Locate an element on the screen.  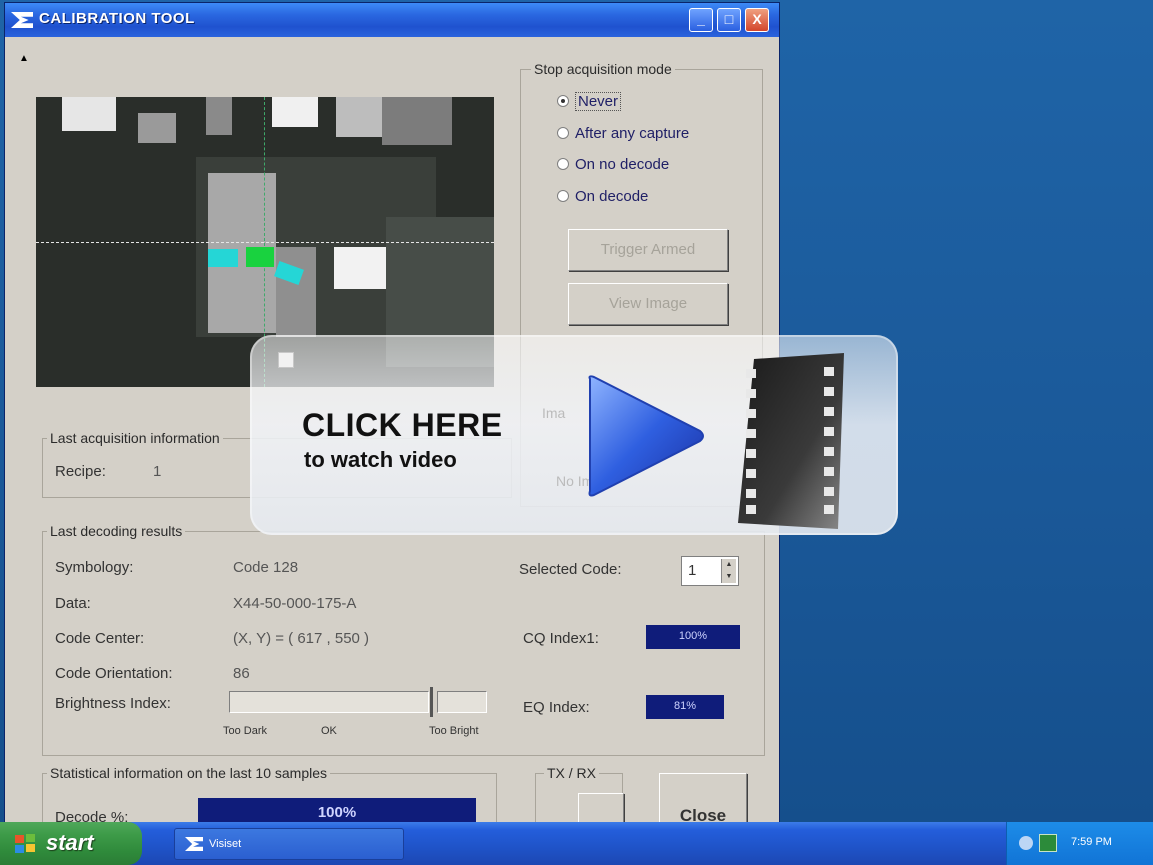
start-button: start is located at coordinates (71, 843).